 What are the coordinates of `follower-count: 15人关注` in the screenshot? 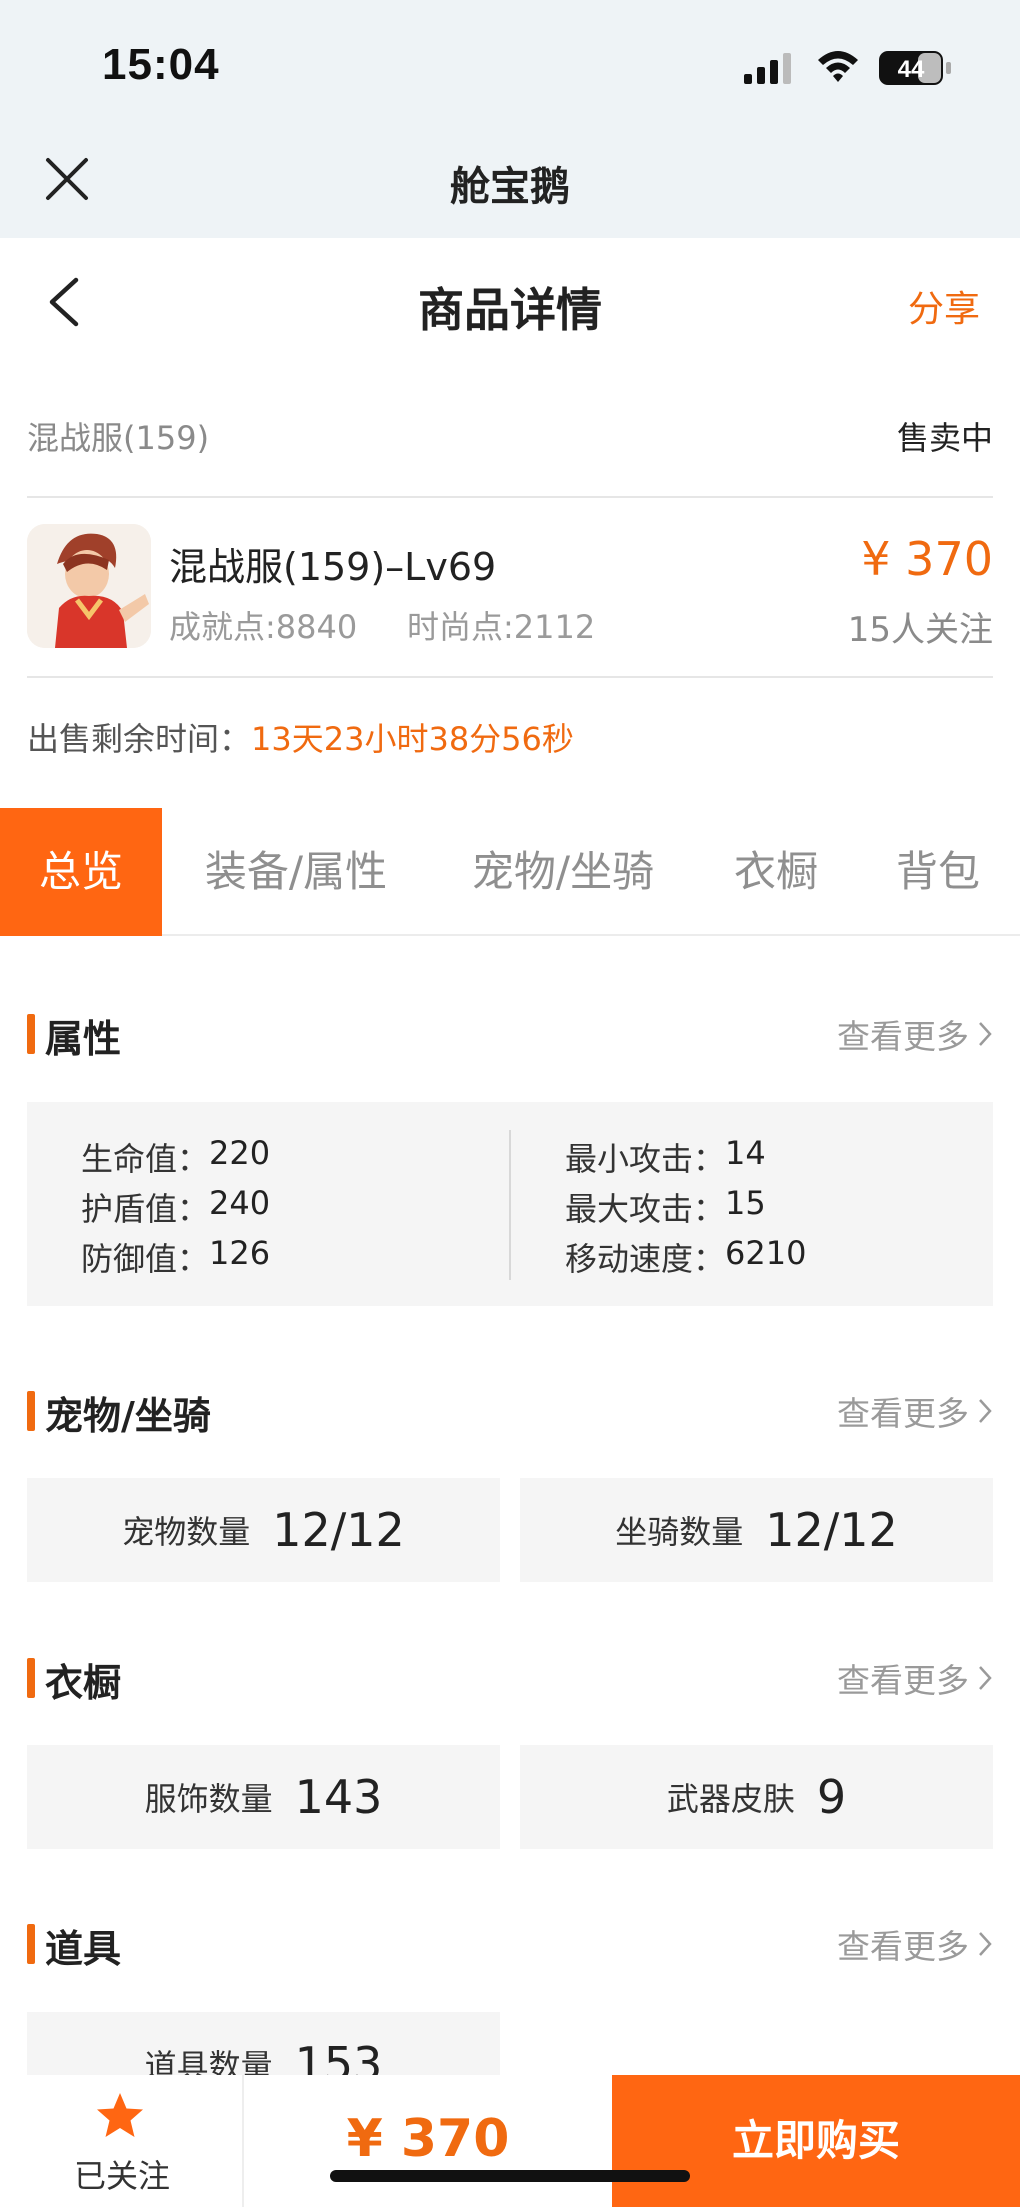 It's located at (920, 630).